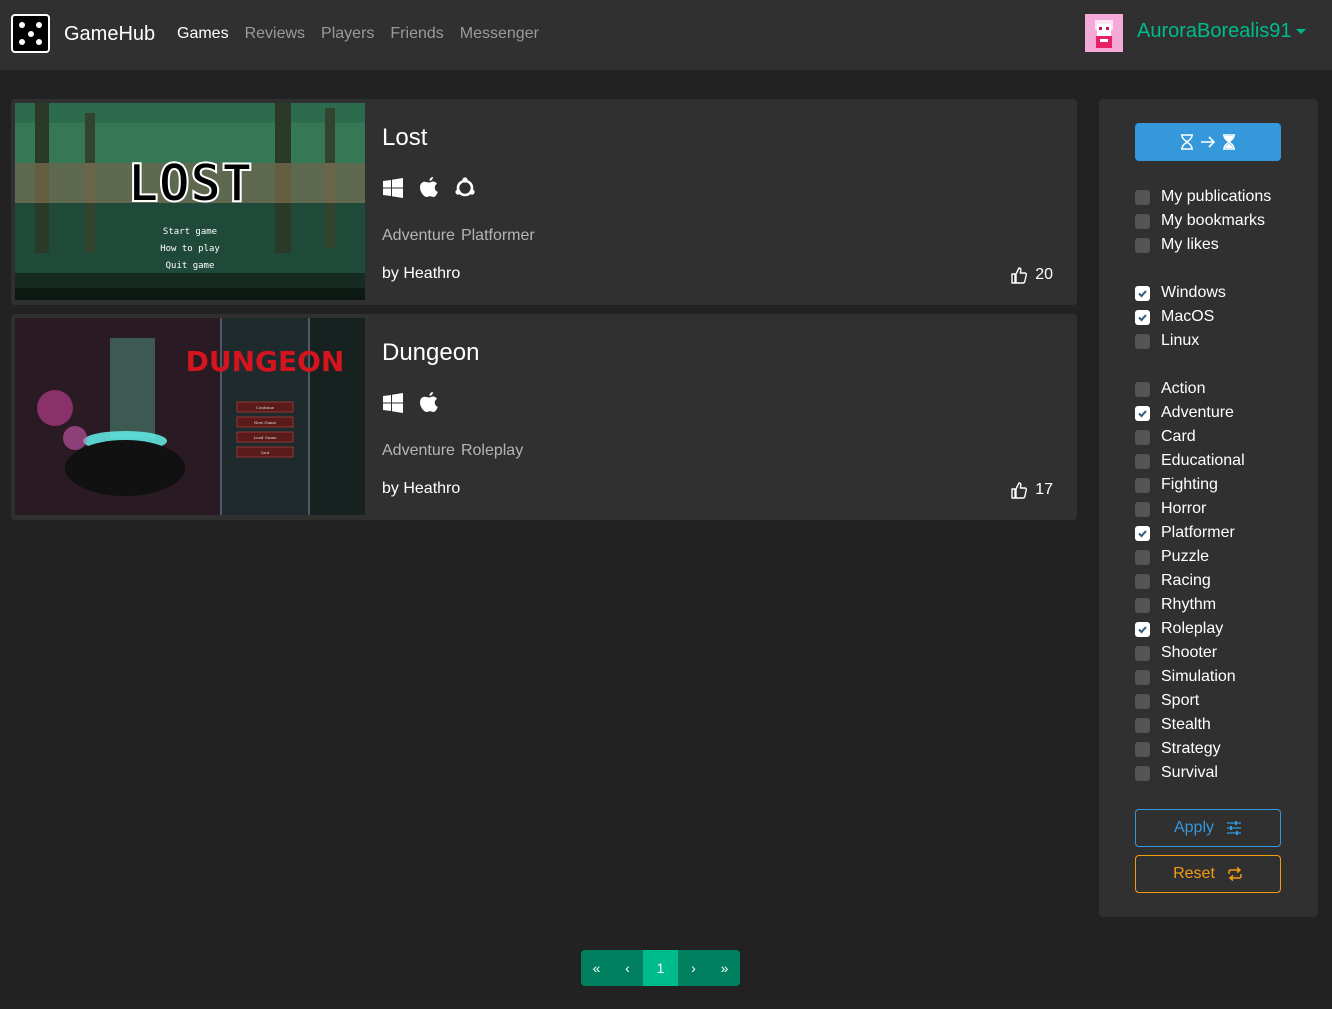  What do you see at coordinates (1032, 490) in the screenshot?
I see `like-counter: 17` at bounding box center [1032, 490].